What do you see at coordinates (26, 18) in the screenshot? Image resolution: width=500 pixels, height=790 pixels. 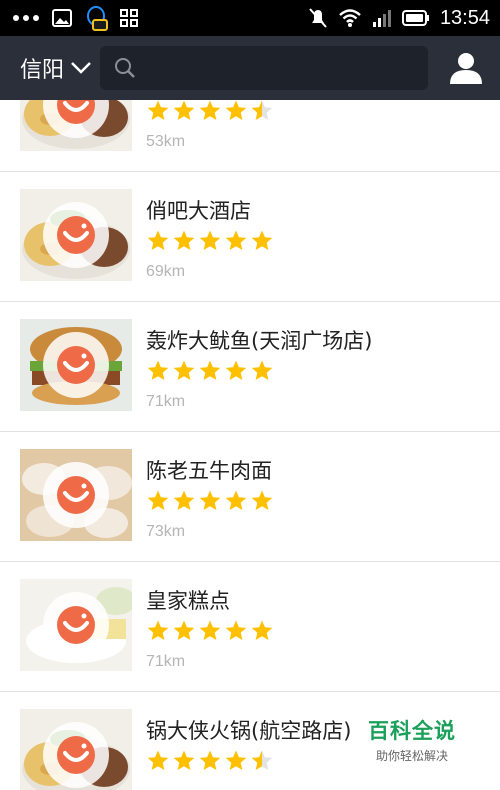 I see `more-dots-icon` at bounding box center [26, 18].